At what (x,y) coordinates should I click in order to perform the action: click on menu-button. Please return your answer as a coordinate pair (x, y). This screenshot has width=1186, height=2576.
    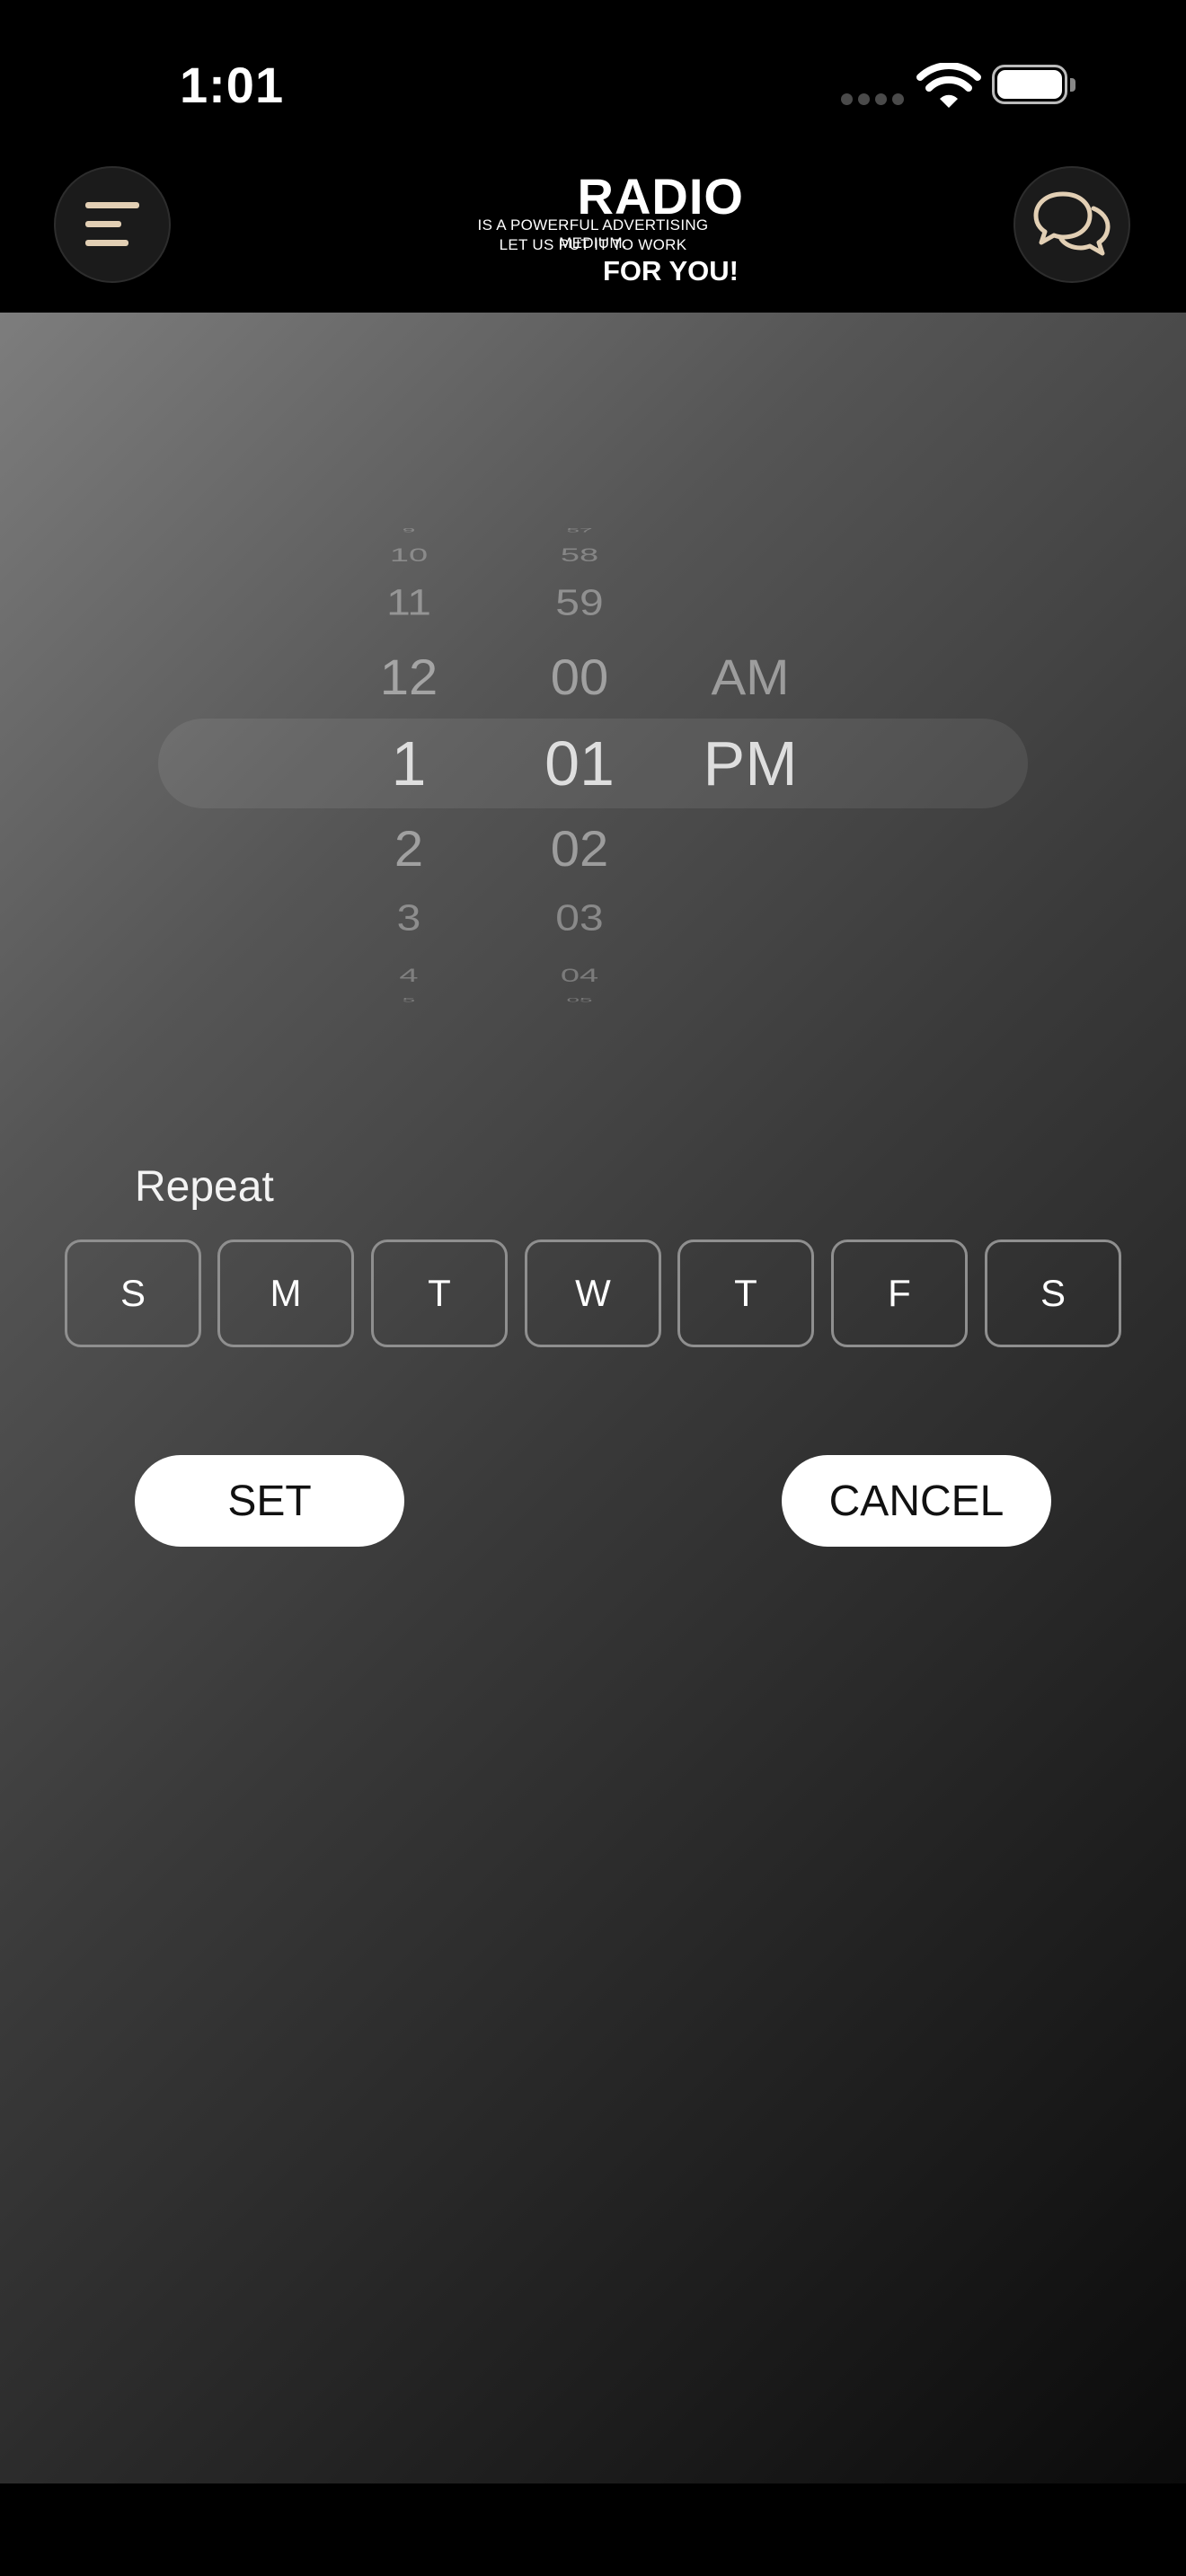
    Looking at the image, I should click on (112, 224).